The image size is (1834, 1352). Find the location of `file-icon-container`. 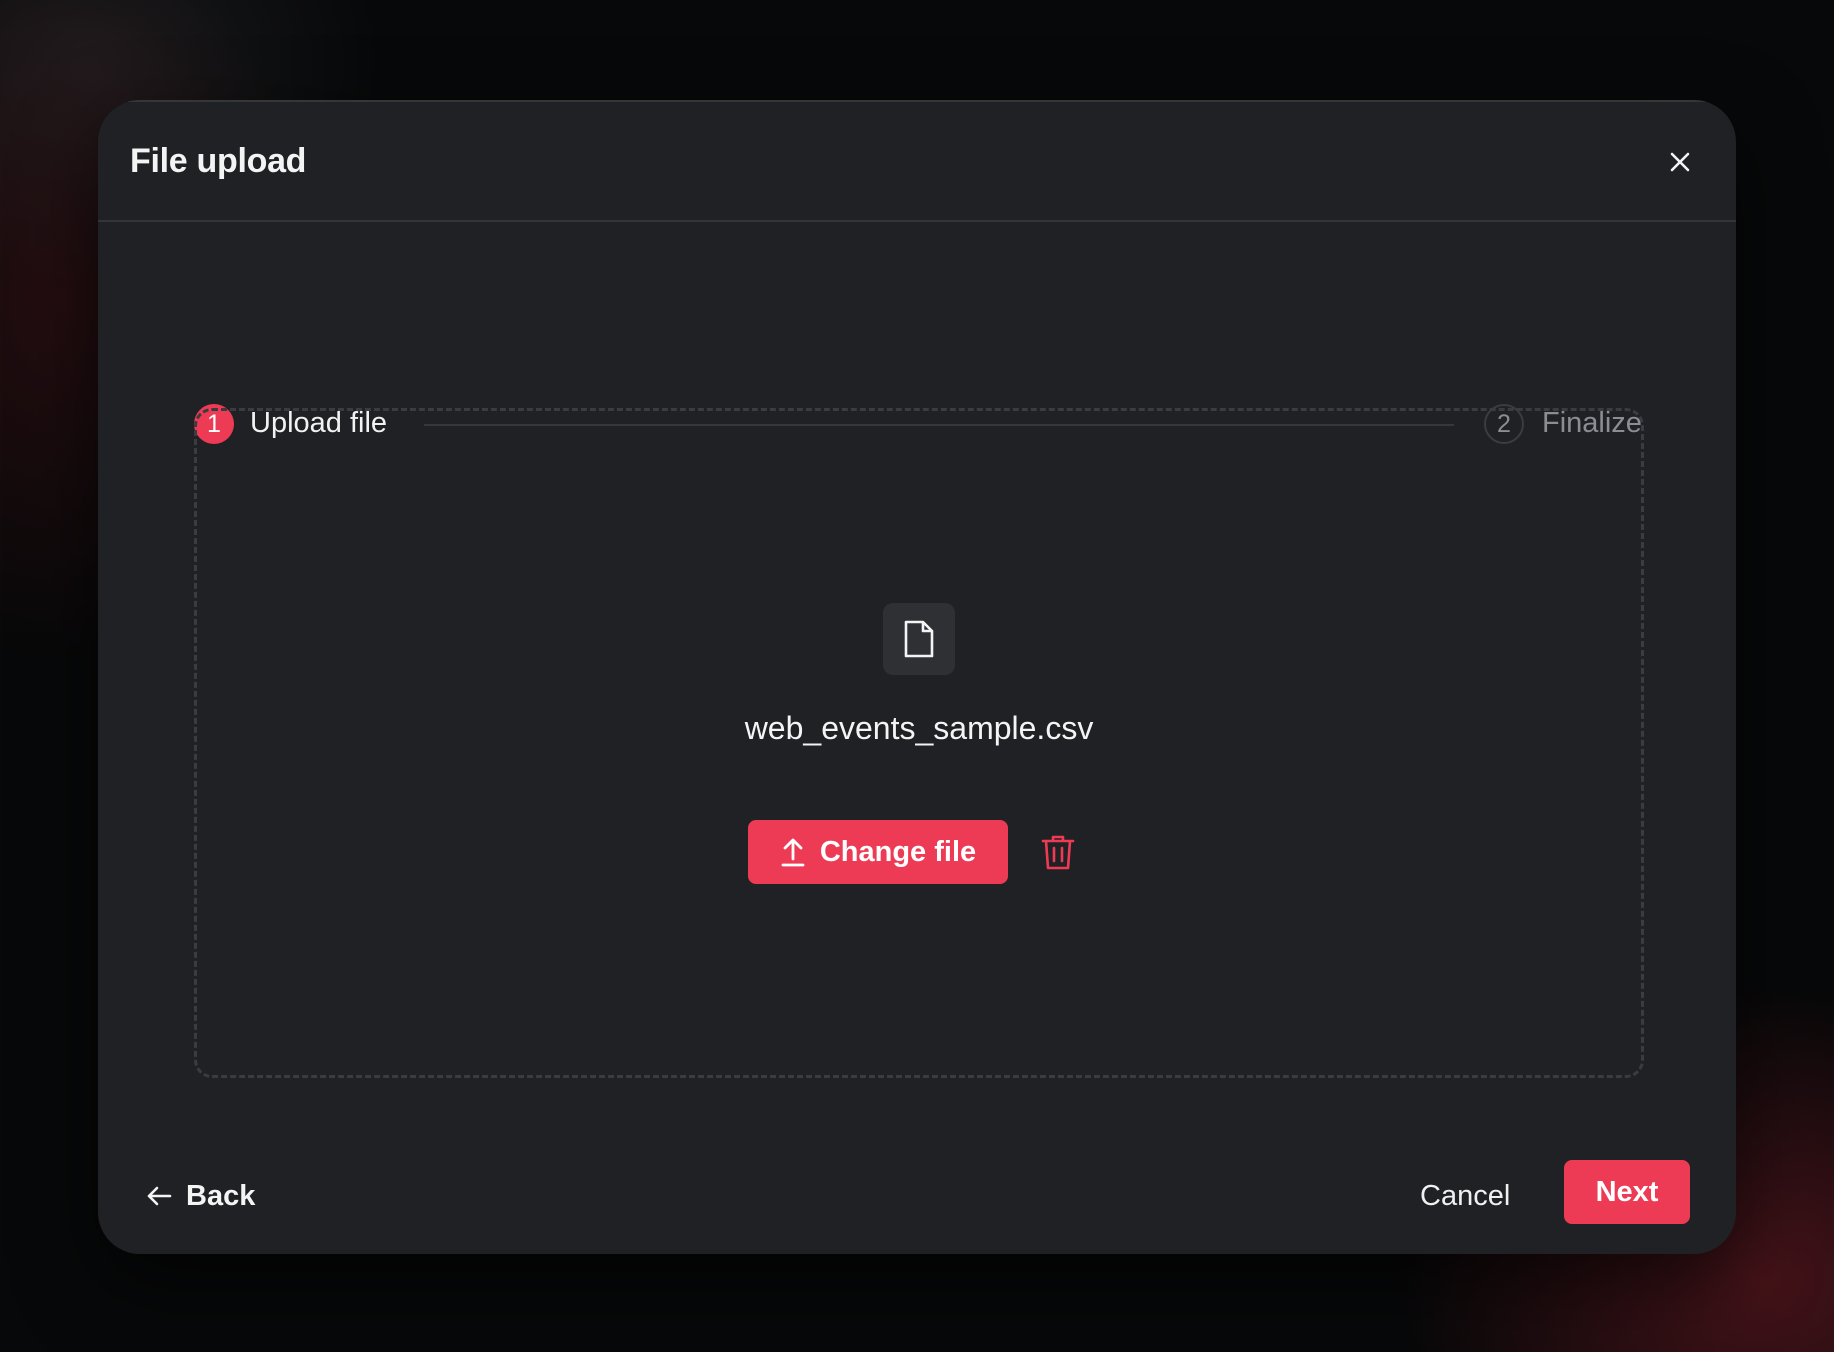

file-icon-container is located at coordinates (919, 639).